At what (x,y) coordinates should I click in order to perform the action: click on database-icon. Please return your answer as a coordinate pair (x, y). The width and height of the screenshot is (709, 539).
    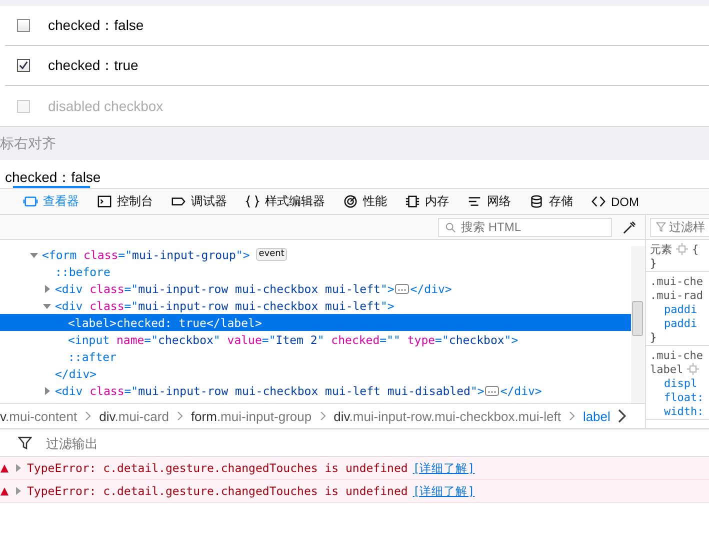
    Looking at the image, I should click on (536, 201).